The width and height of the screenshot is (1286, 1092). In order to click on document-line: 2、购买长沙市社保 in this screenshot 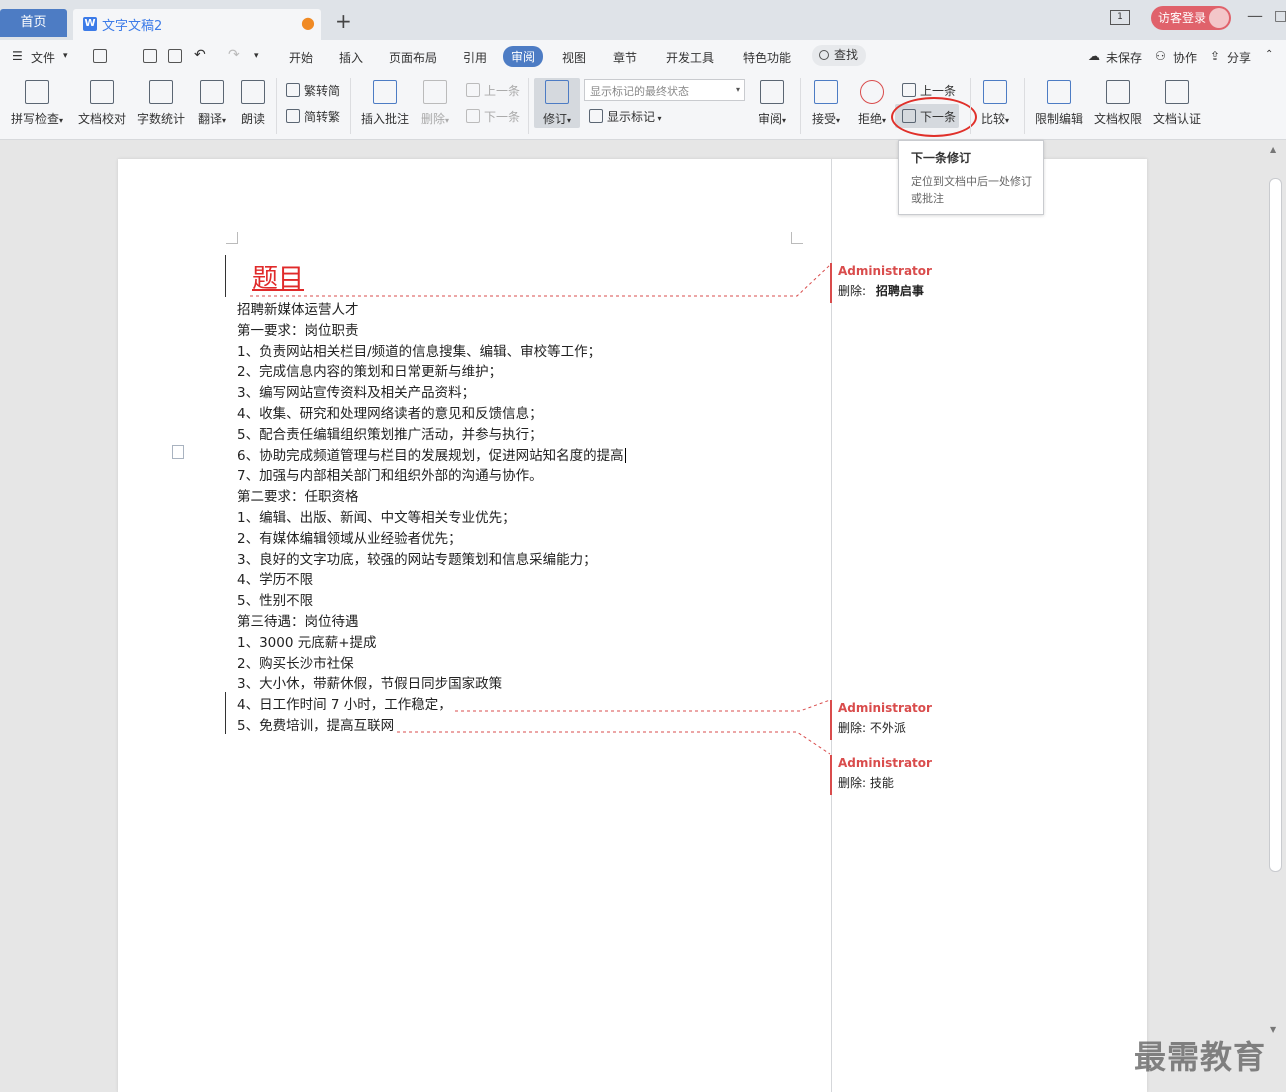, I will do `click(295, 662)`.